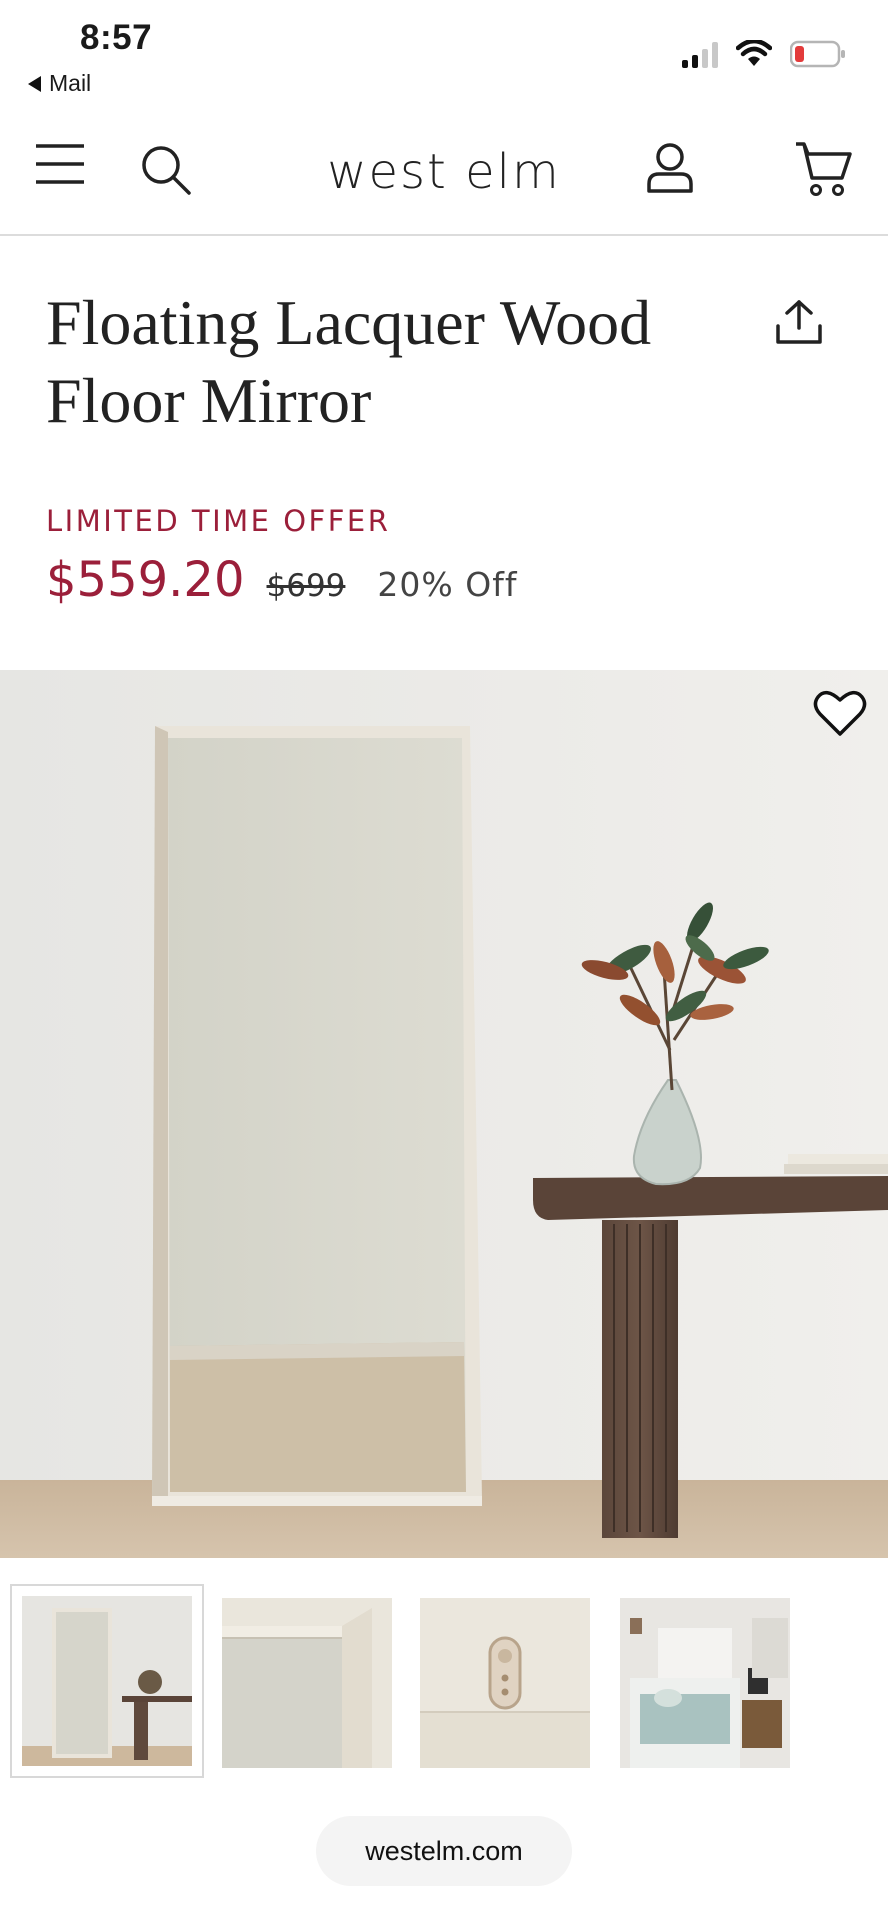 Image resolution: width=888 pixels, height=1920 pixels. I want to click on favorite-heart-icon, so click(840, 713).